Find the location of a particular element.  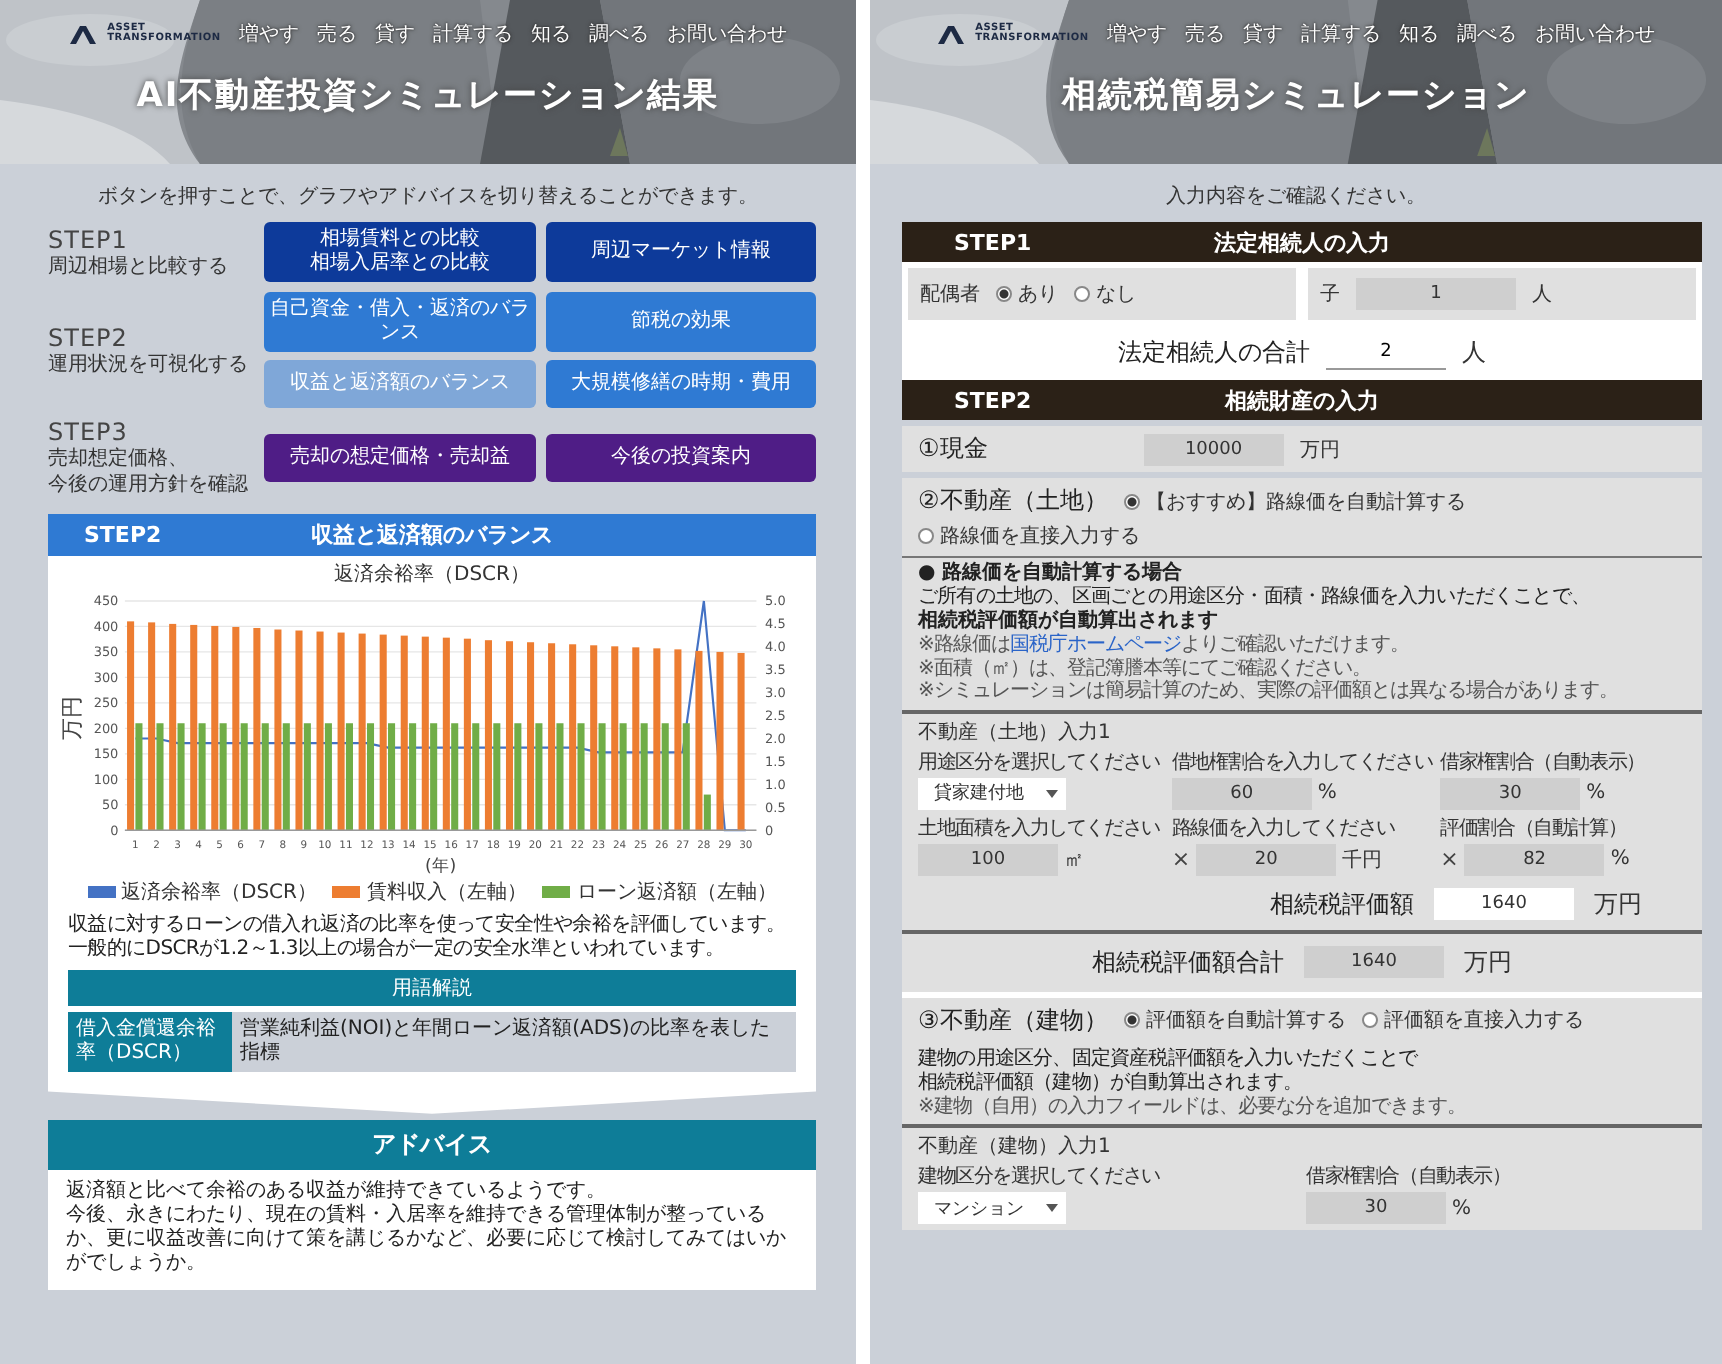

step-button: 売却の想定価格・売却益 is located at coordinates (399, 458).